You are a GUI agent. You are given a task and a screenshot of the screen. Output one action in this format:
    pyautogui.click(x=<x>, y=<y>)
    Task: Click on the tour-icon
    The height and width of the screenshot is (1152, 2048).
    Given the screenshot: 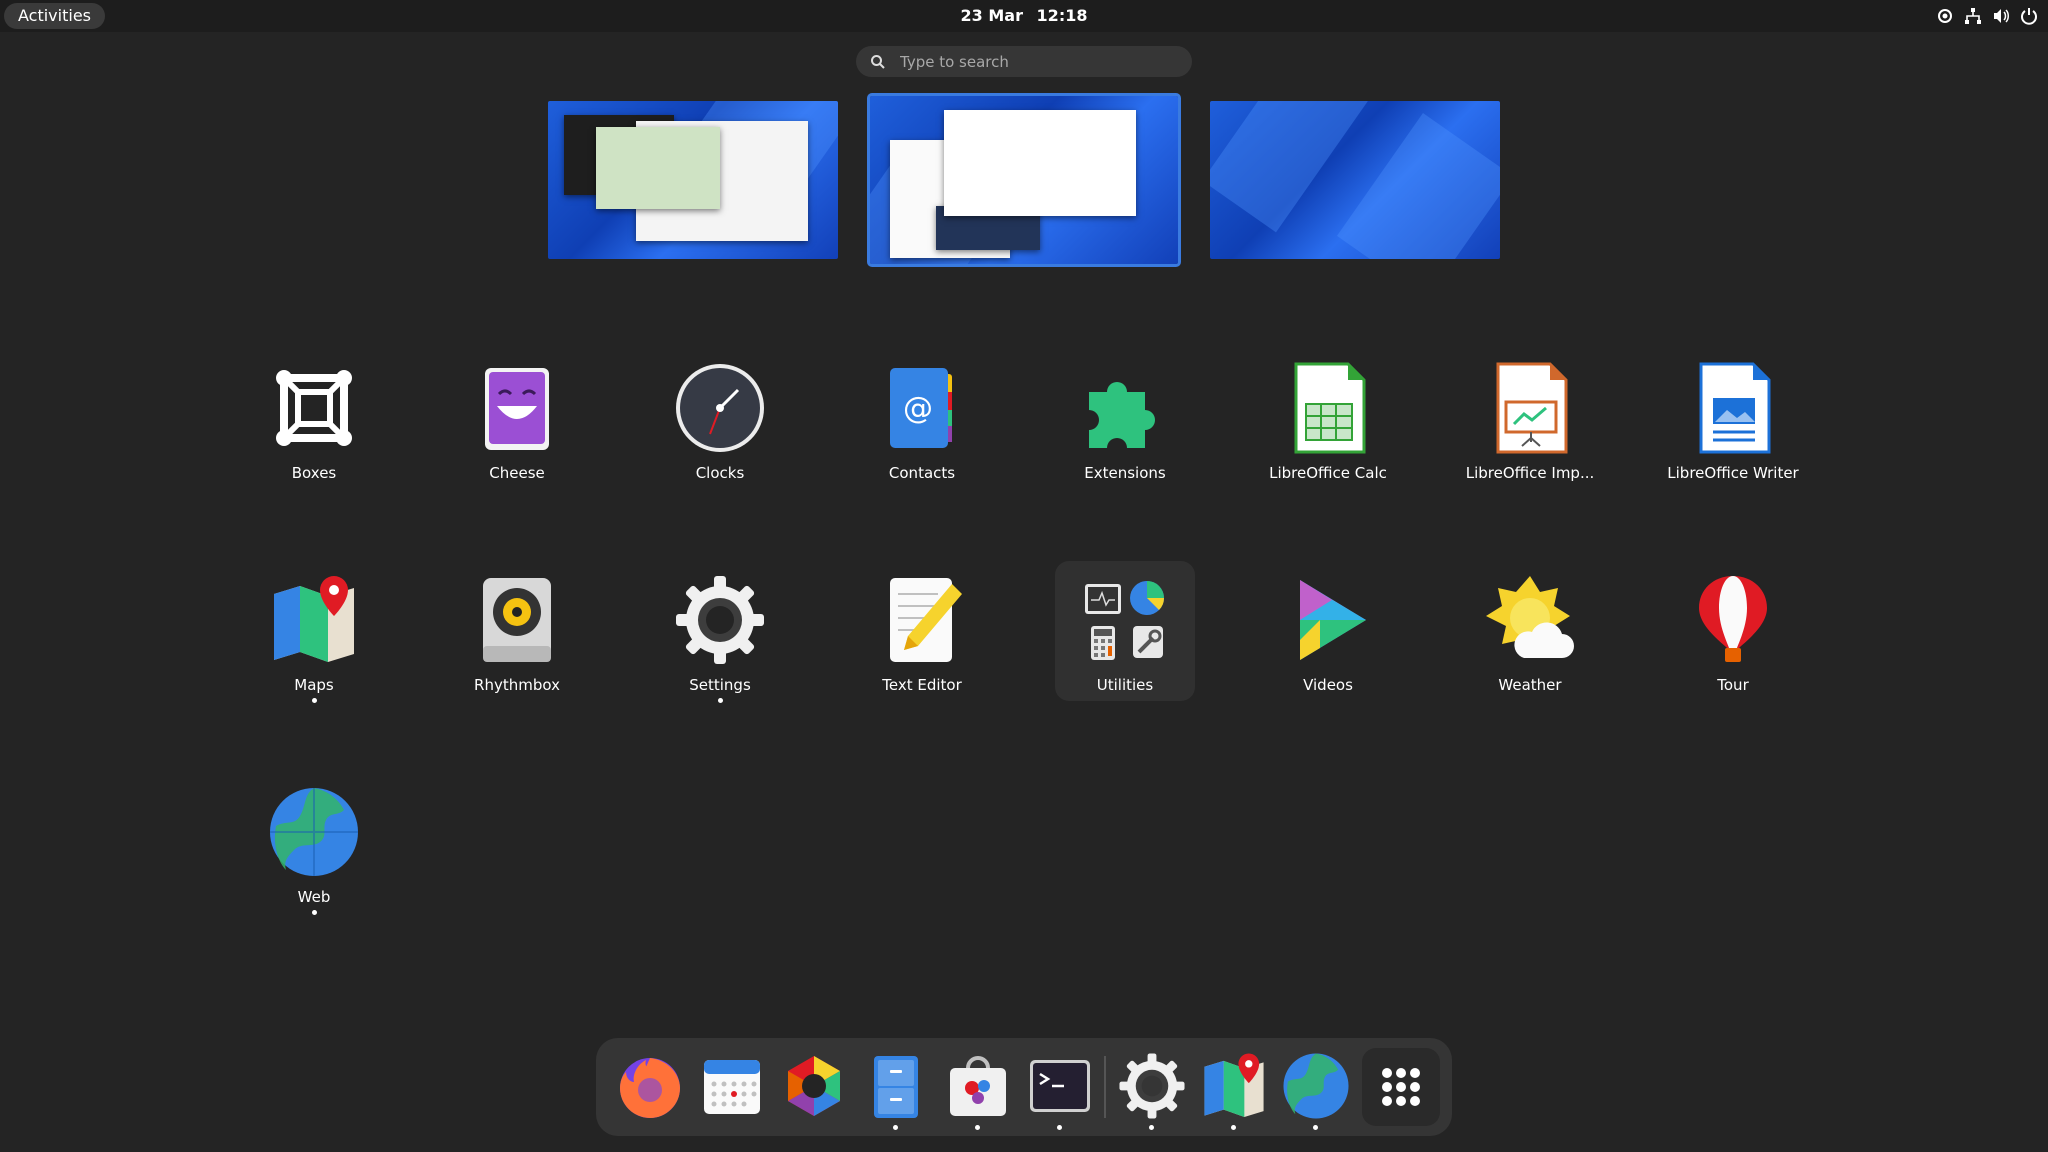 What is the action you would take?
    pyautogui.click(x=1733, y=619)
    